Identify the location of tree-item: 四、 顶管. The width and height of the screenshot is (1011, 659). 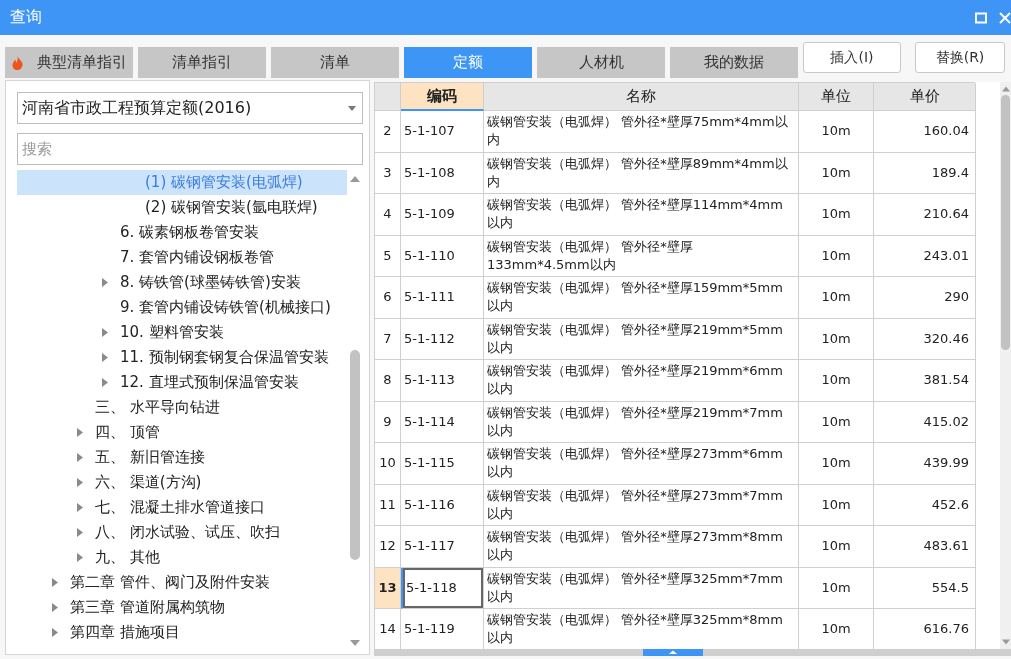
(182, 432).